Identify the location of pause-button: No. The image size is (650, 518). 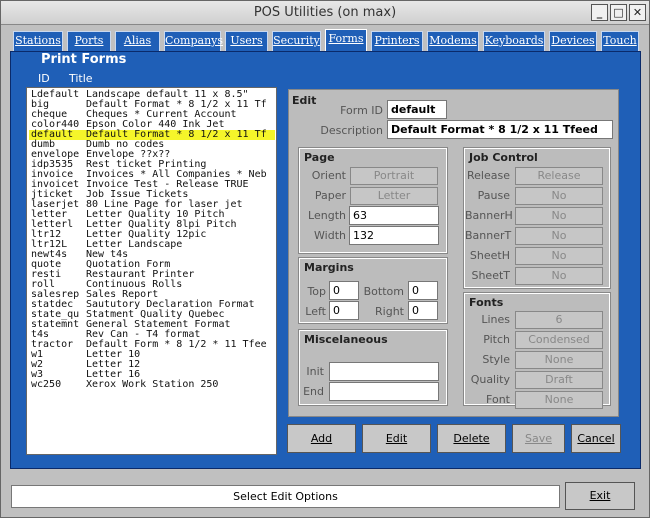
(559, 196).